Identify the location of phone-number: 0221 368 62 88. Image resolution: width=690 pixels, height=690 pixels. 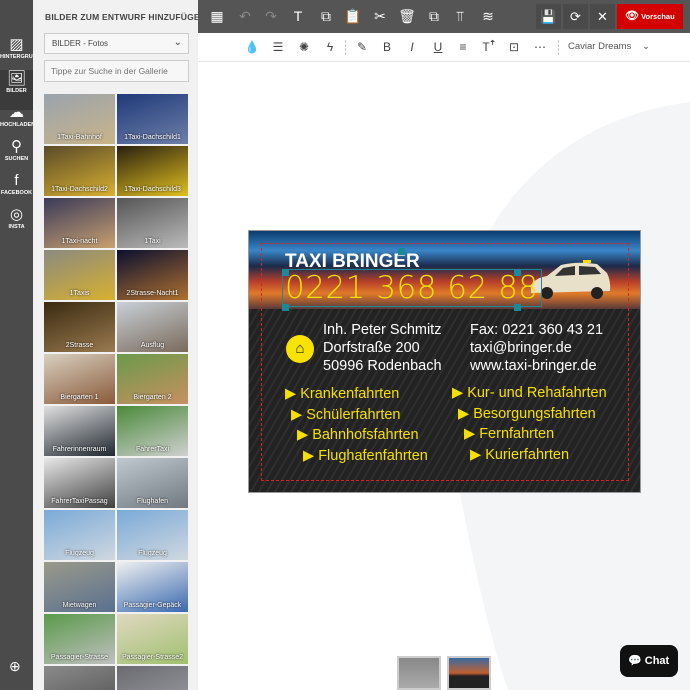
(412, 288).